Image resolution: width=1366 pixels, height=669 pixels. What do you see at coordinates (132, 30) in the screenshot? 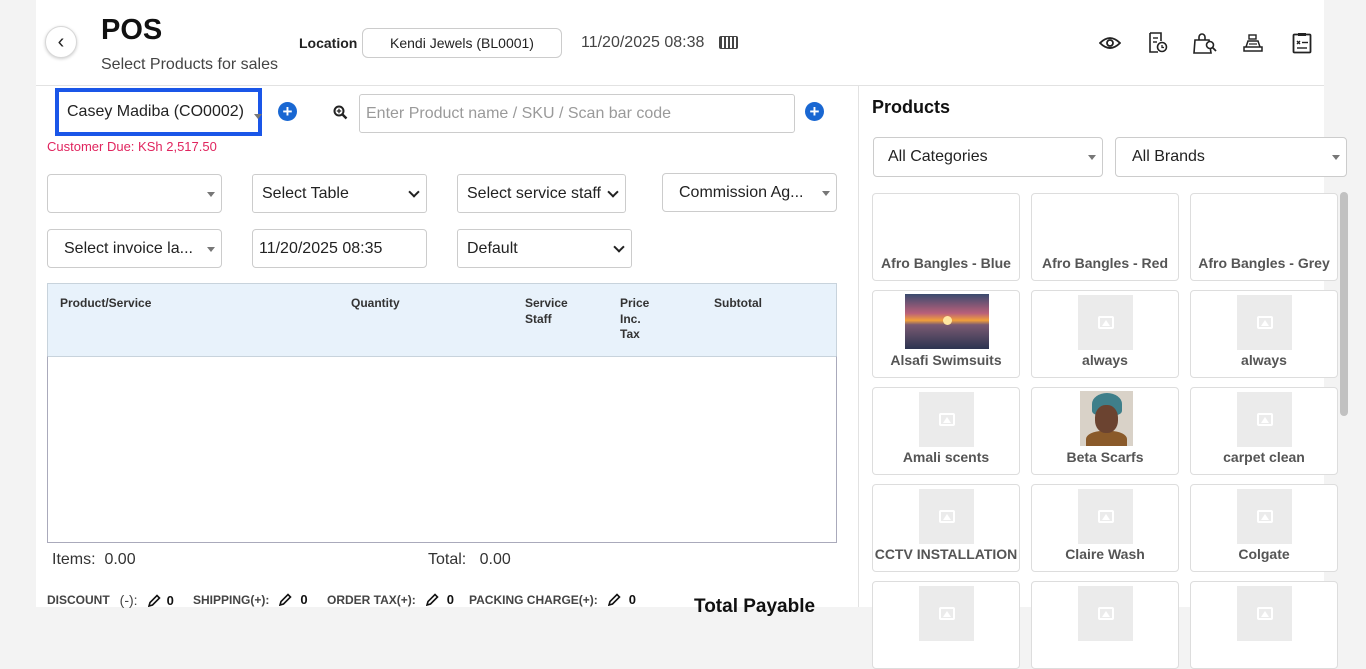
I see `page-title: POS` at bounding box center [132, 30].